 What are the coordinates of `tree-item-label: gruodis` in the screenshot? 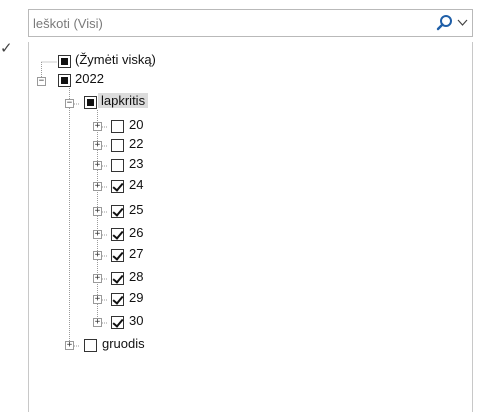 It's located at (123, 343).